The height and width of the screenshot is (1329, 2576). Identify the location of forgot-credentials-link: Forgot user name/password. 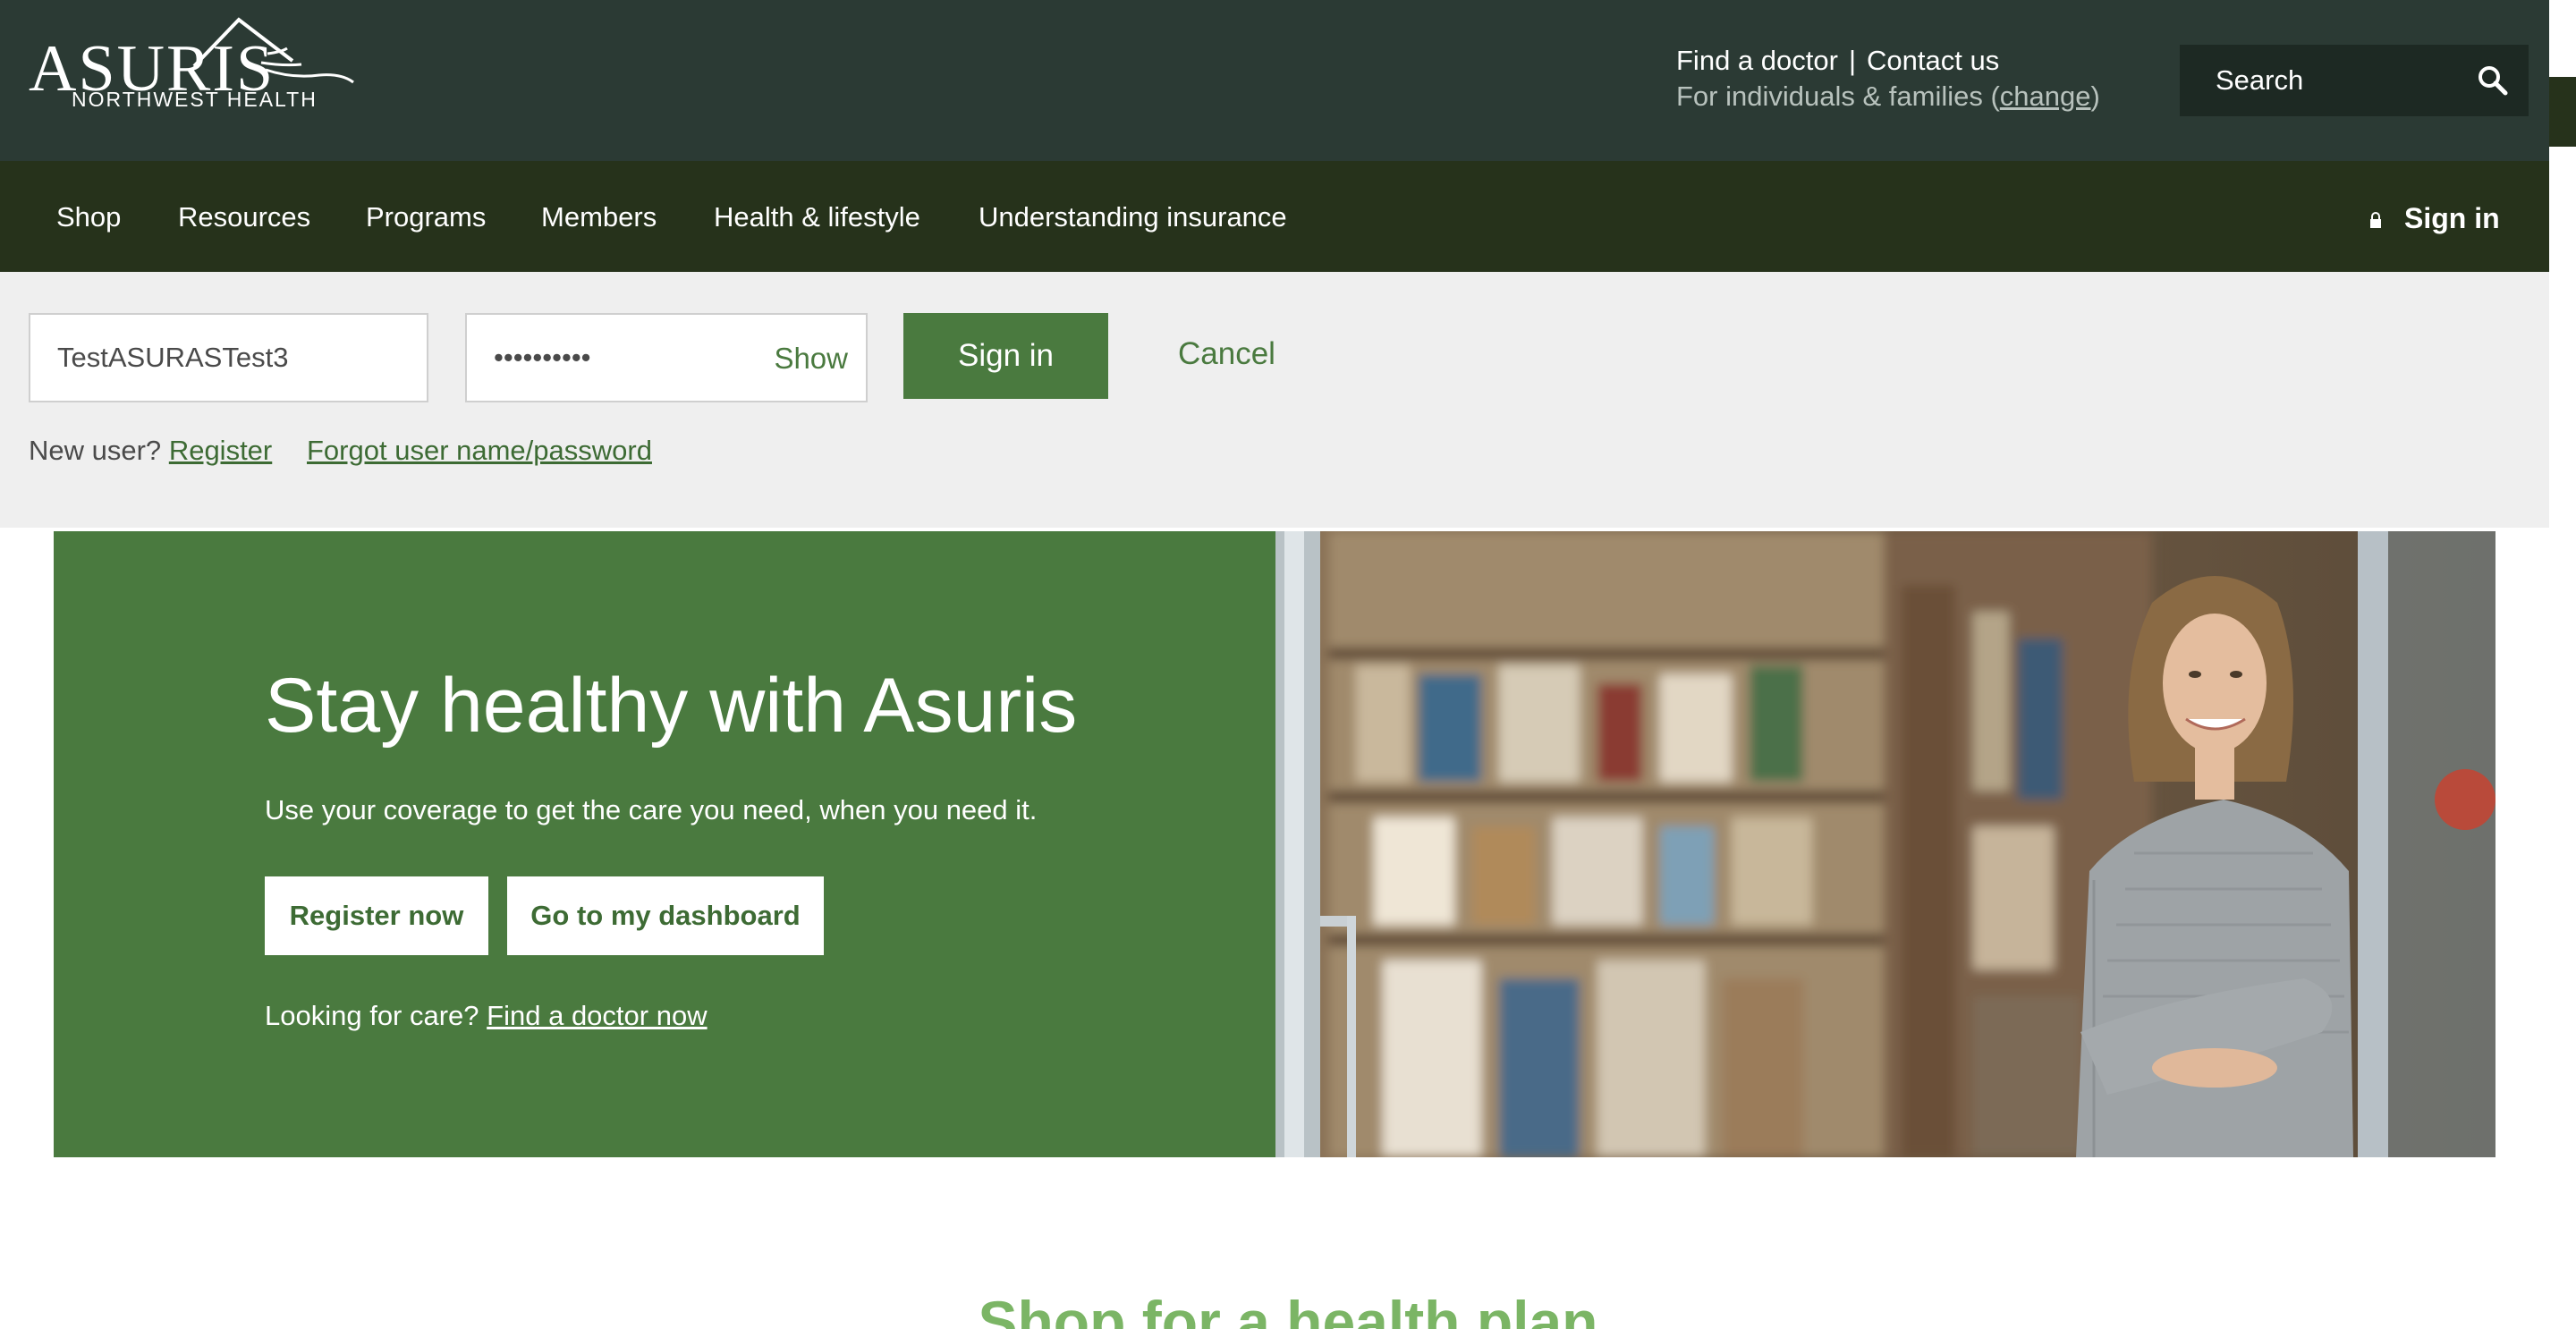
(479, 451).